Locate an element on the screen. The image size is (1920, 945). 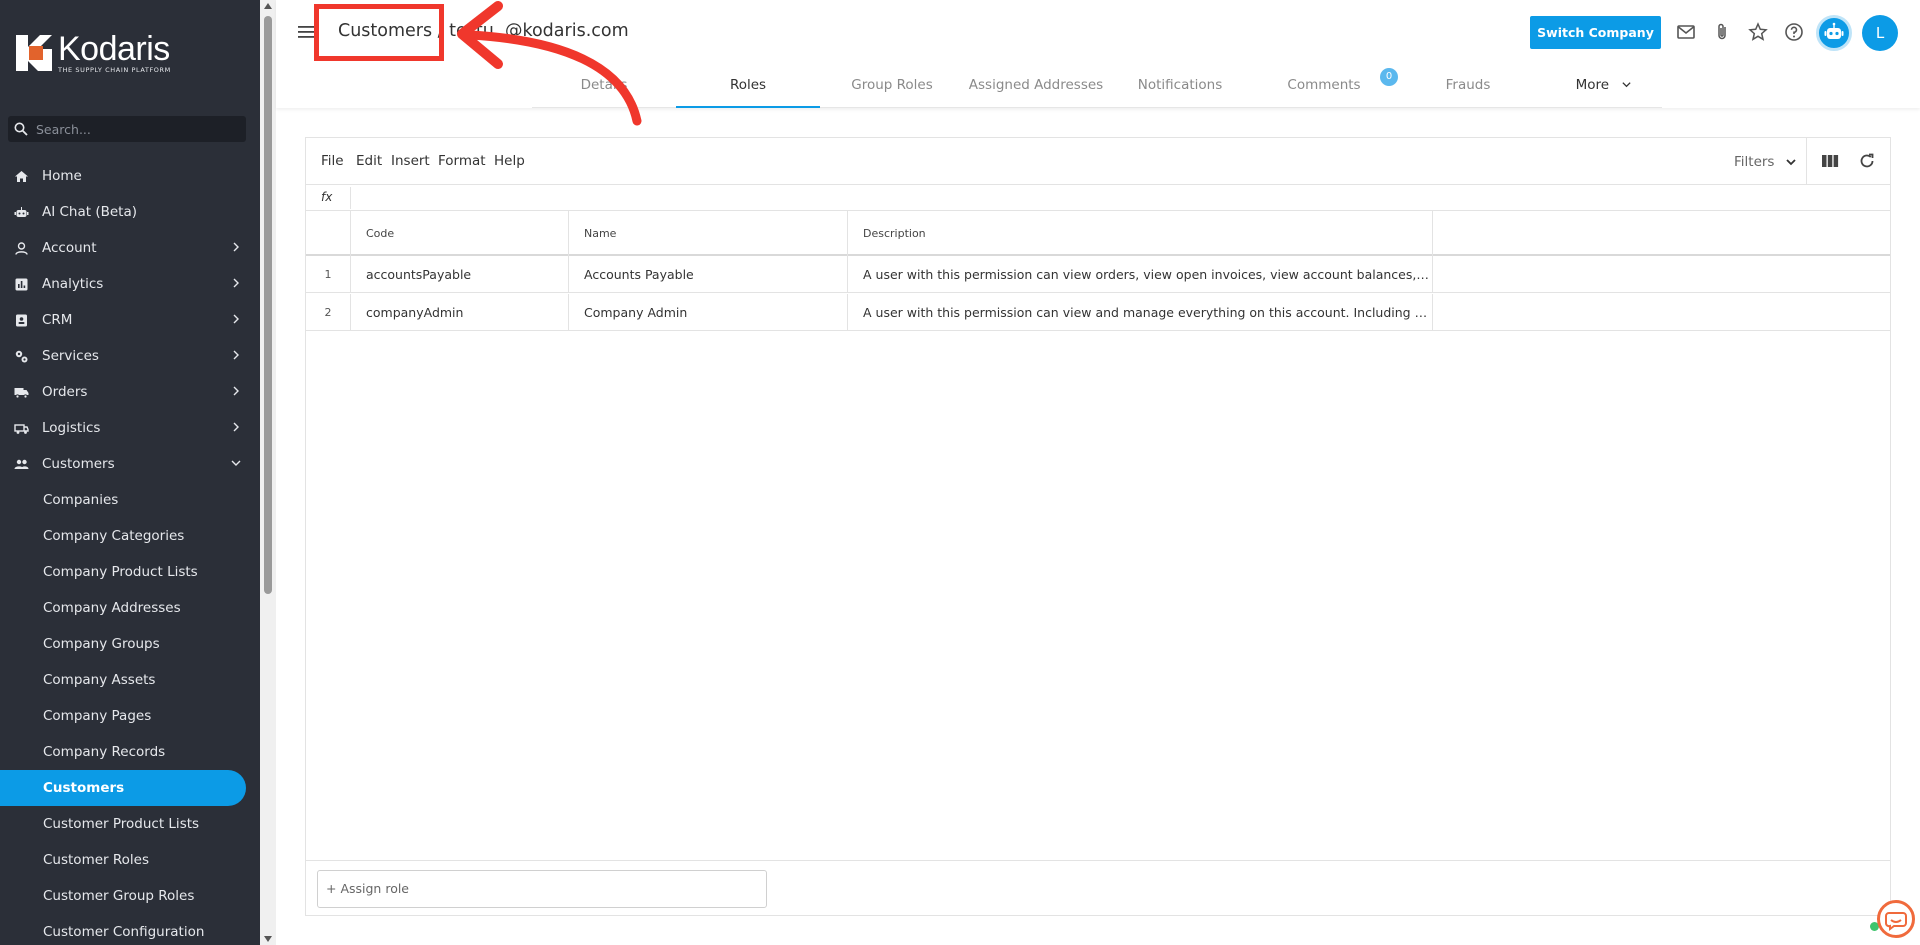
cell-code: companyAdmin is located at coordinates (459, 312).